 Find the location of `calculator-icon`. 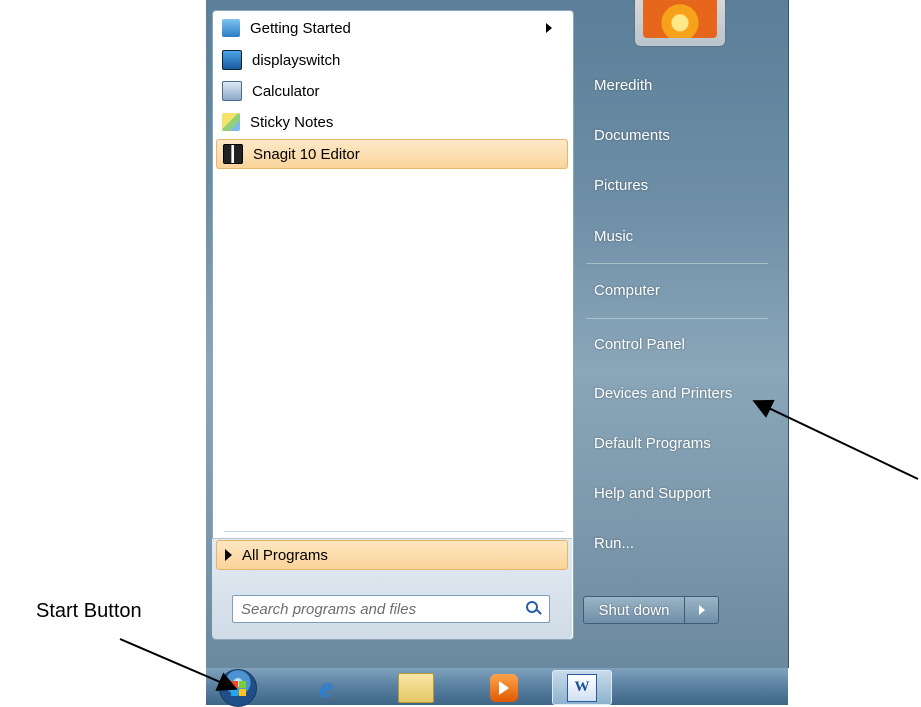

calculator-icon is located at coordinates (232, 91).